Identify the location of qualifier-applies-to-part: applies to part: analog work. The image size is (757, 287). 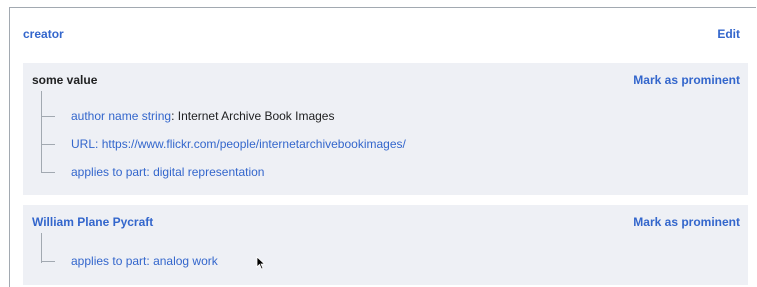
(129, 261).